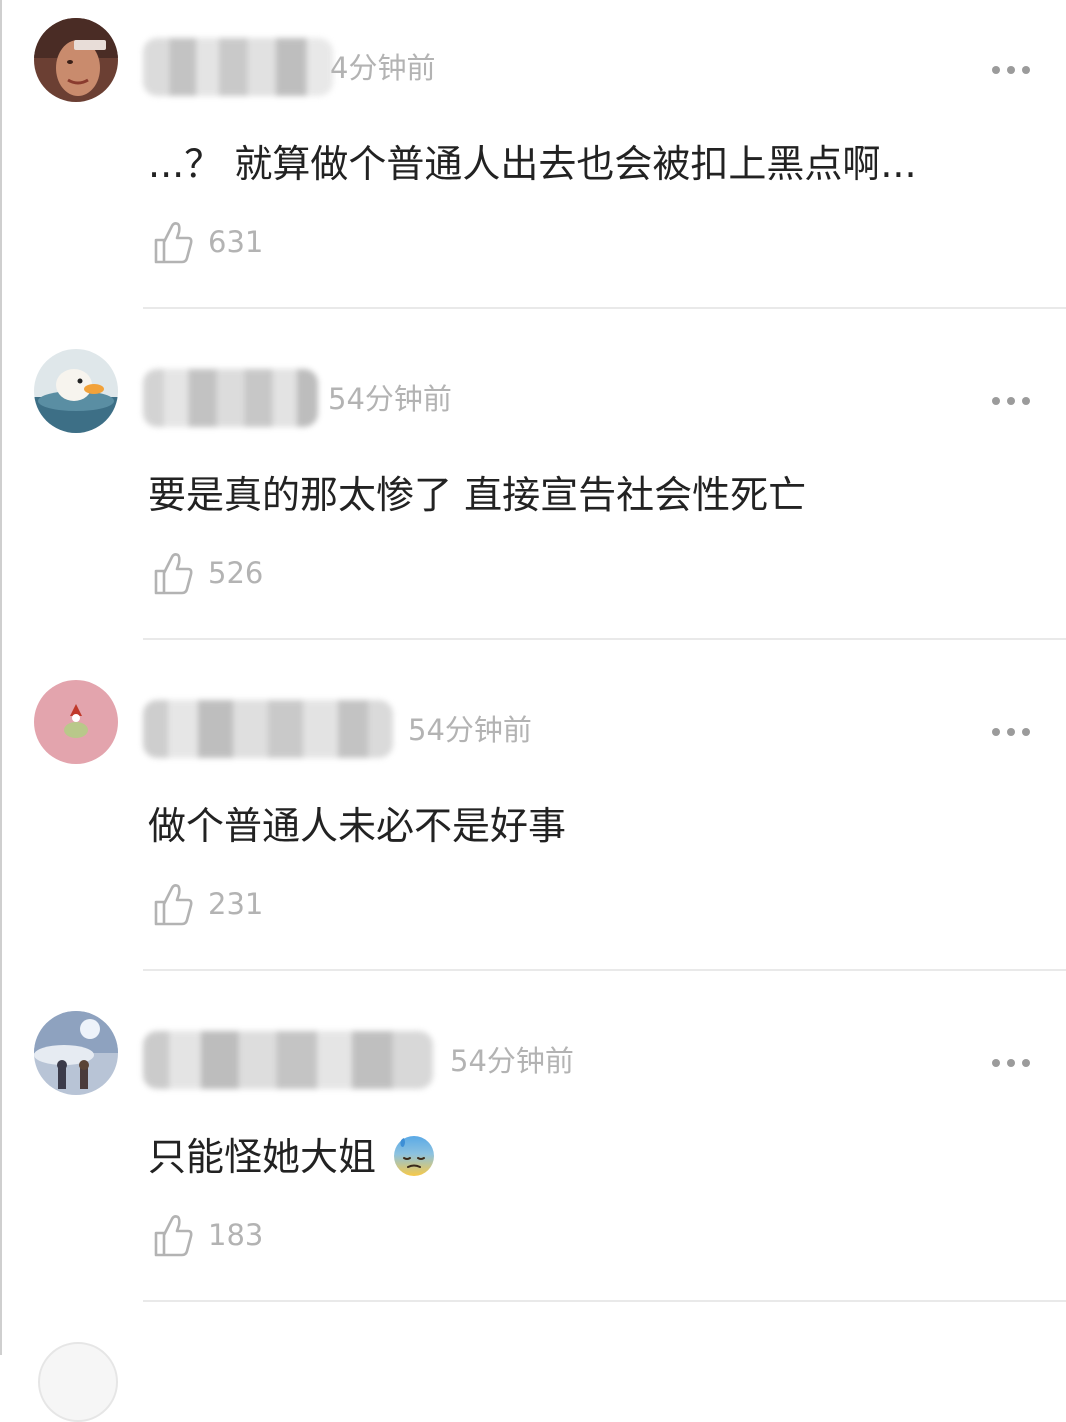 The width and height of the screenshot is (1066, 1422). I want to click on like-button: 631, so click(207, 242).